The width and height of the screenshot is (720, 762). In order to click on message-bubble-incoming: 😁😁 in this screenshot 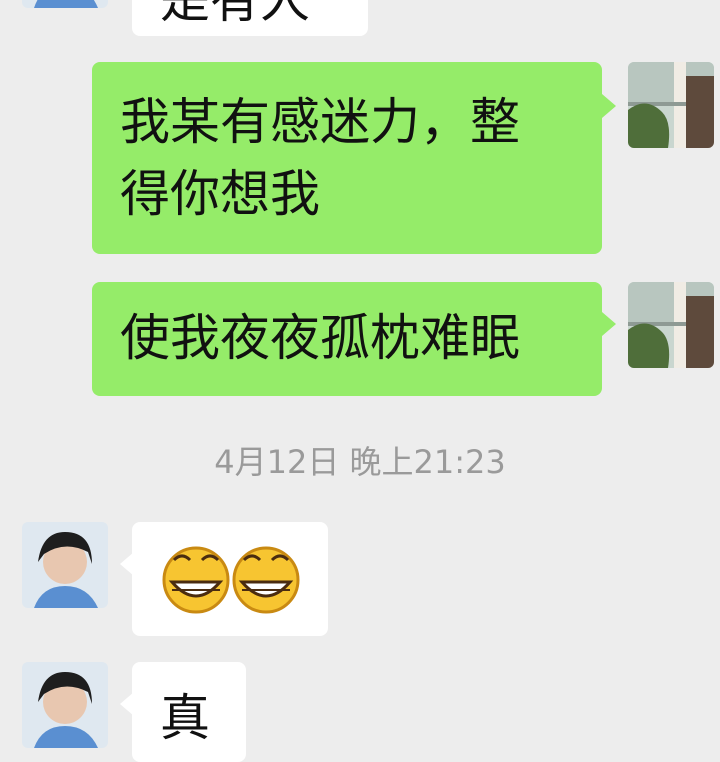, I will do `click(230, 579)`.